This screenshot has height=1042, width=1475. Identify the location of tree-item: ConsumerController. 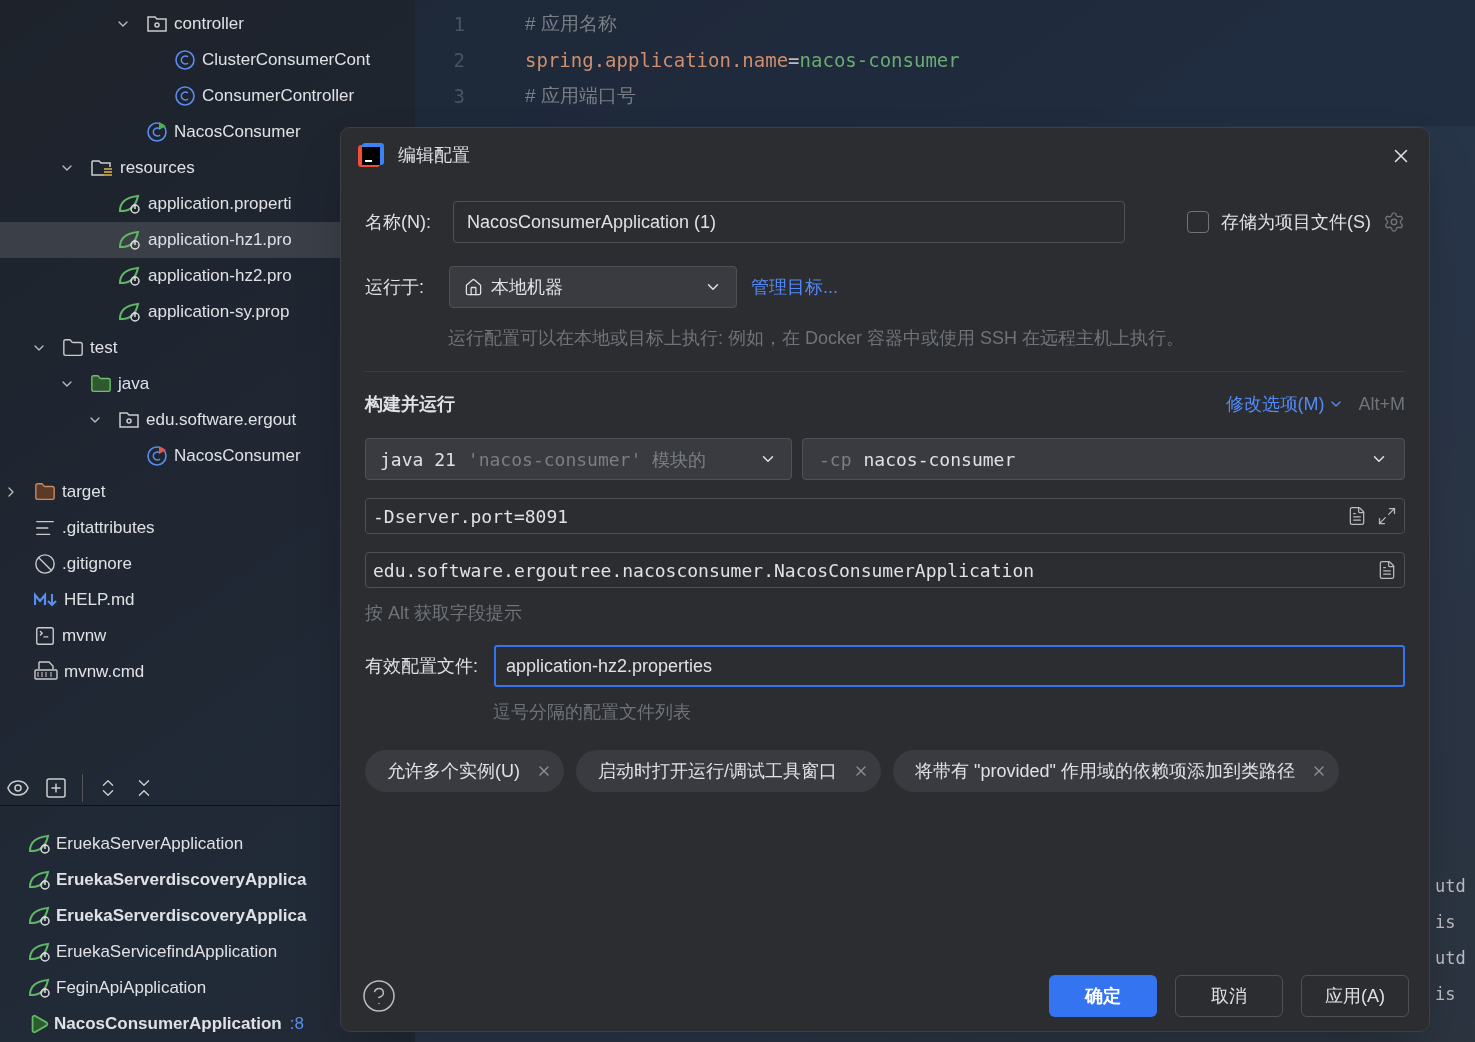
(207, 96).